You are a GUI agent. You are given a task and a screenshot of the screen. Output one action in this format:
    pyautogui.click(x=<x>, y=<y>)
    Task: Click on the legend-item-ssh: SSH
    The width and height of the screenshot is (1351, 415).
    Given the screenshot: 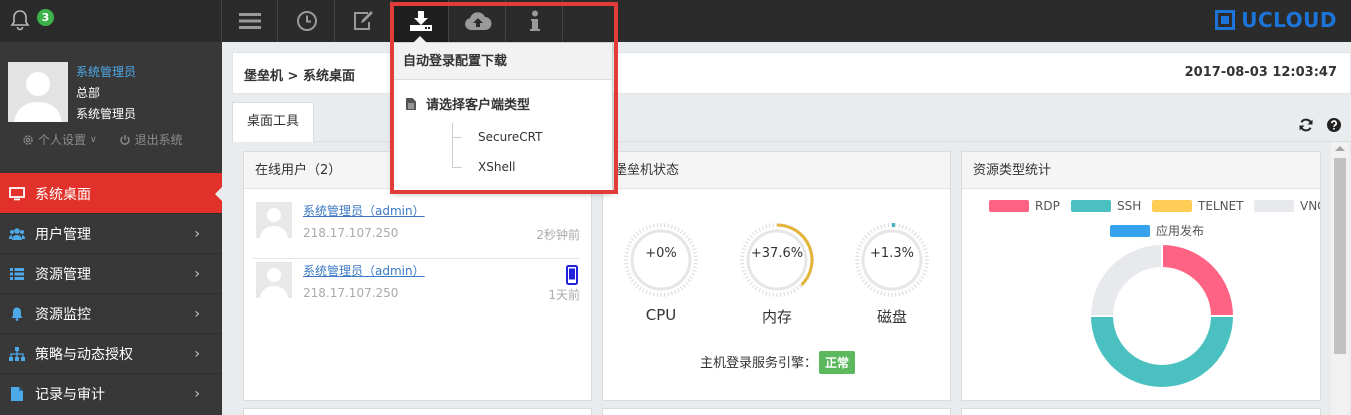 What is the action you would take?
    pyautogui.click(x=1106, y=206)
    